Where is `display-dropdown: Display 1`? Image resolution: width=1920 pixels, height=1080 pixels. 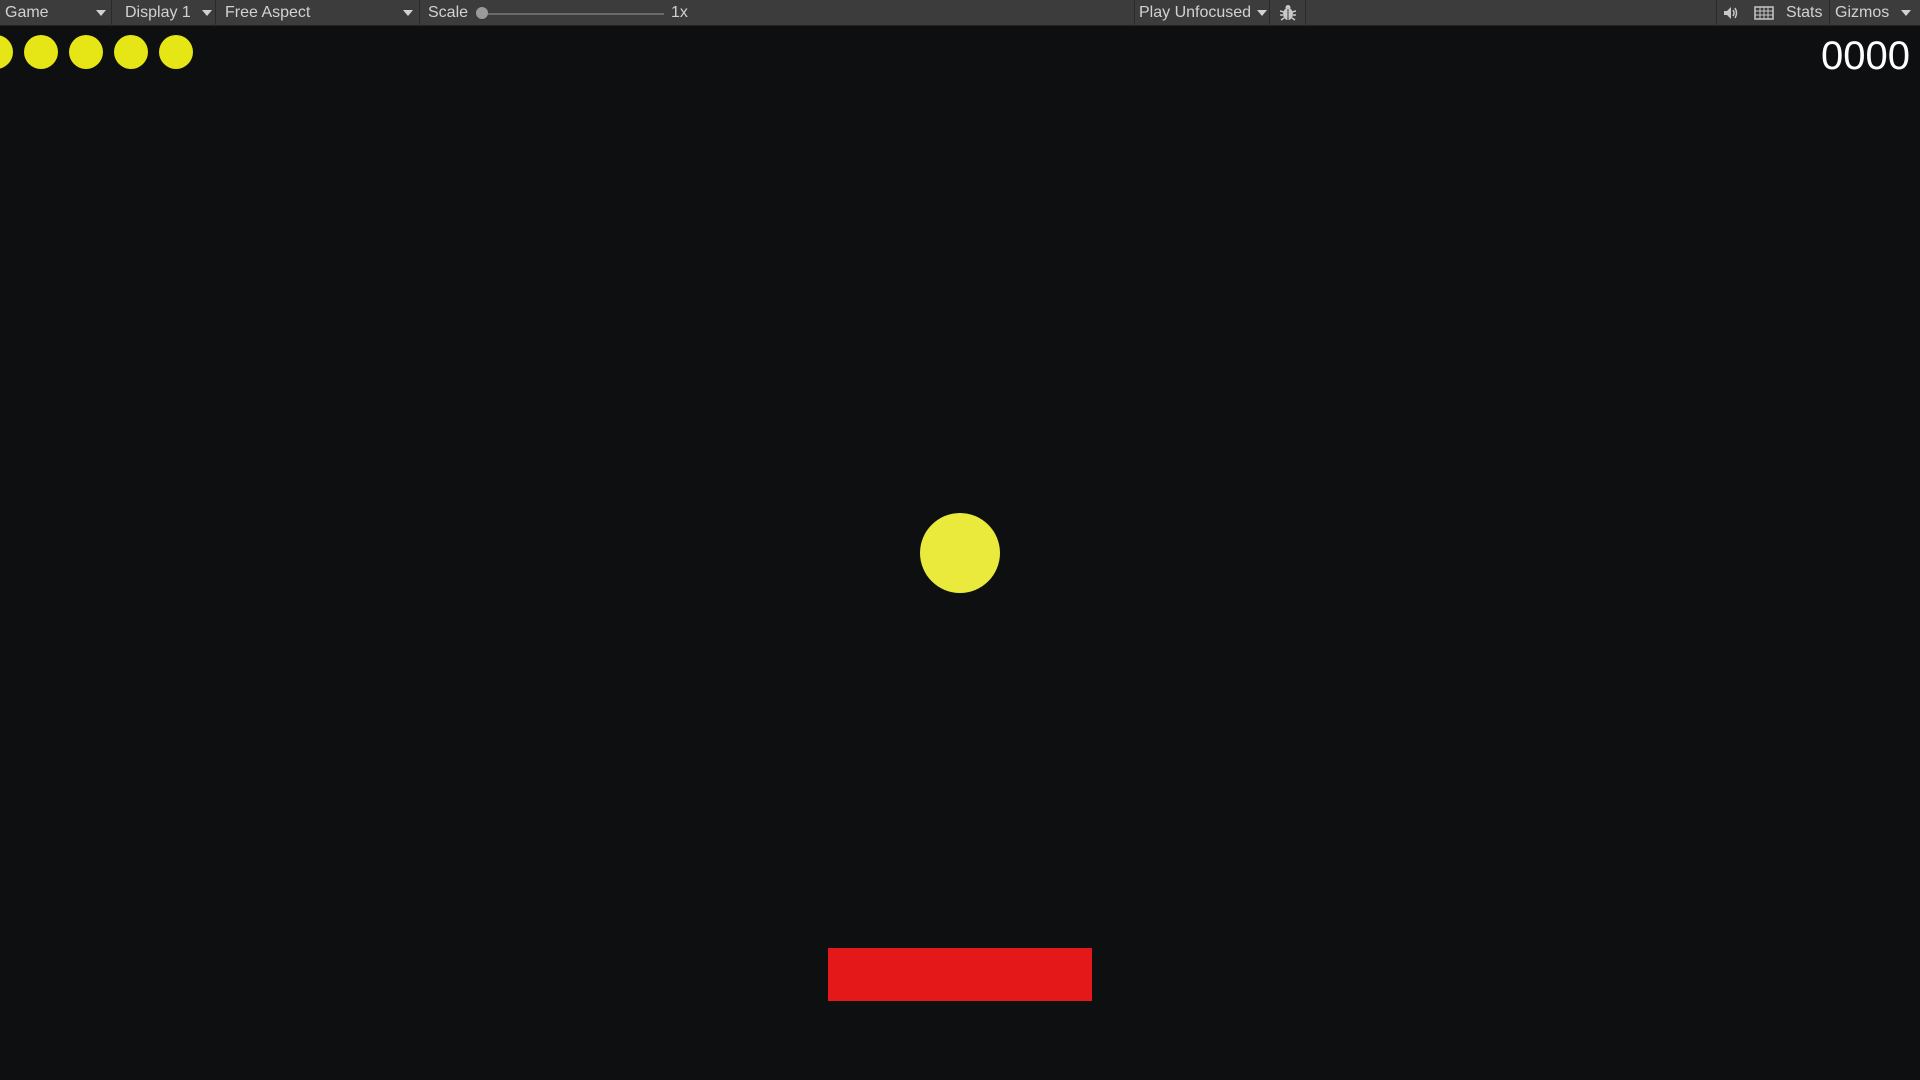
display-dropdown: Display 1 is located at coordinates (168, 13).